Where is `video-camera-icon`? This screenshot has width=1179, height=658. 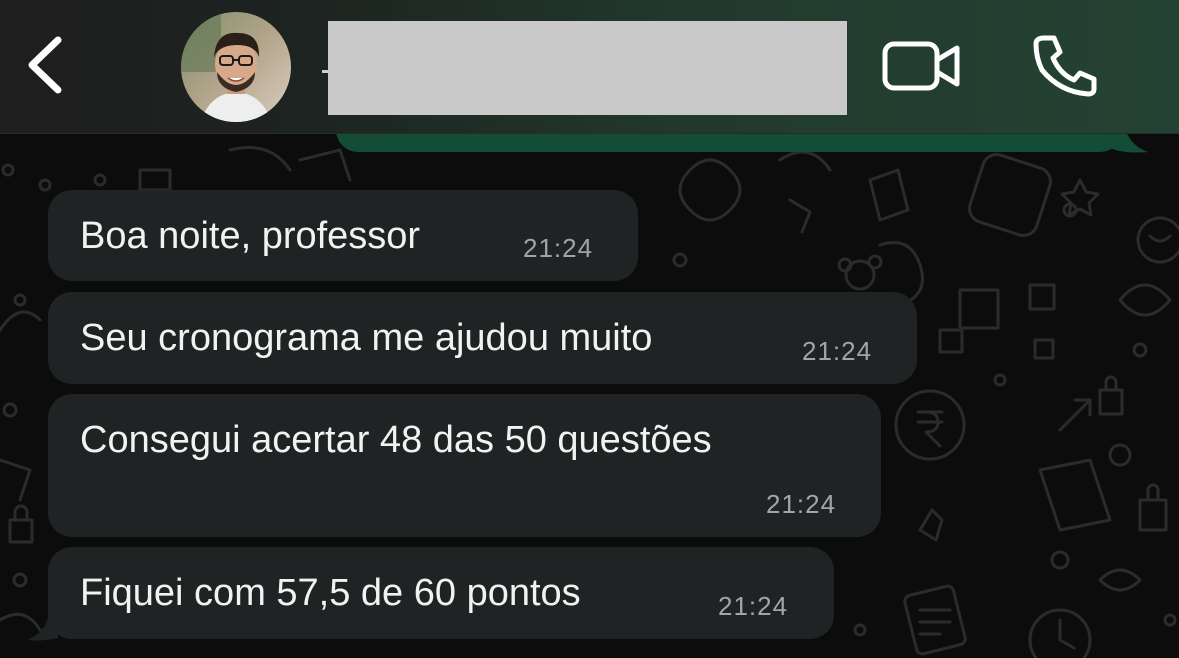
video-camera-icon is located at coordinates (921, 66).